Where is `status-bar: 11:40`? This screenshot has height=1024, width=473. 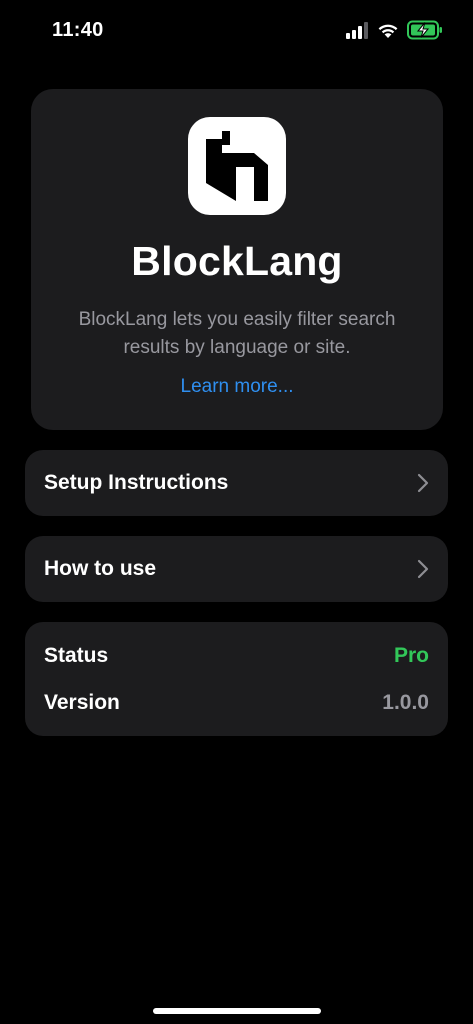 status-bar: 11:40 is located at coordinates (236, 31).